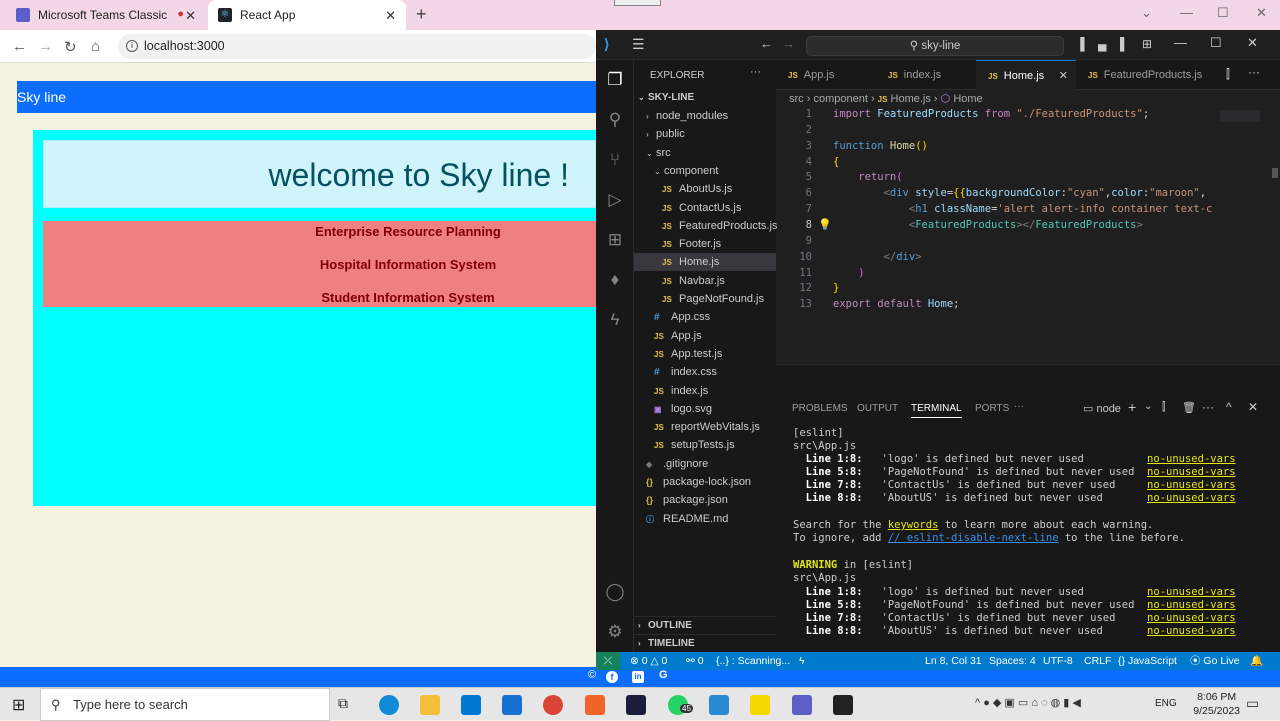  What do you see at coordinates (796, 99) in the screenshot?
I see `crumb-src: src` at bounding box center [796, 99].